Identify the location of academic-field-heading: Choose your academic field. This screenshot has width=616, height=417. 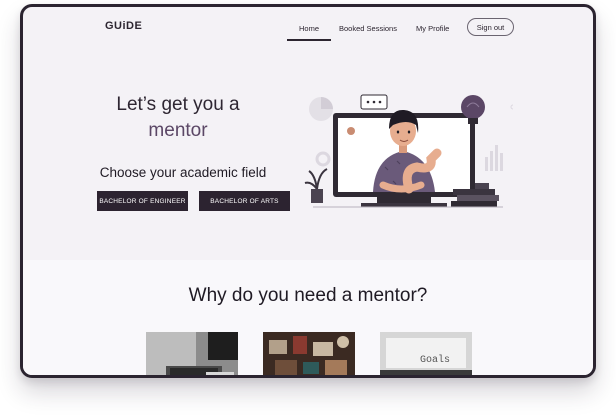
(183, 172).